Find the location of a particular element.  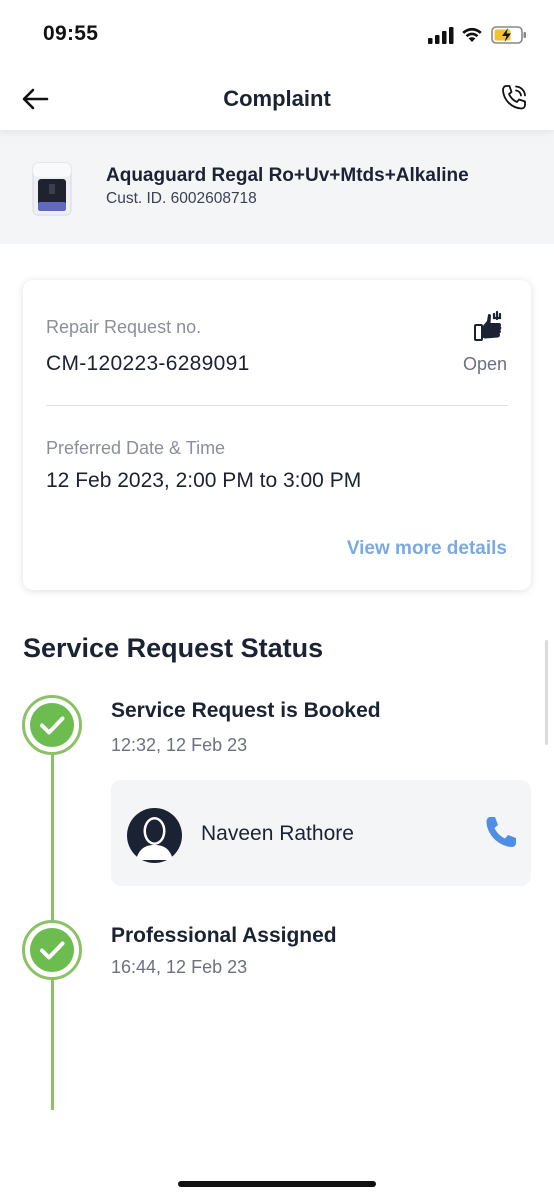

step-booked-title: Service Request is Booked is located at coordinates (246, 710).